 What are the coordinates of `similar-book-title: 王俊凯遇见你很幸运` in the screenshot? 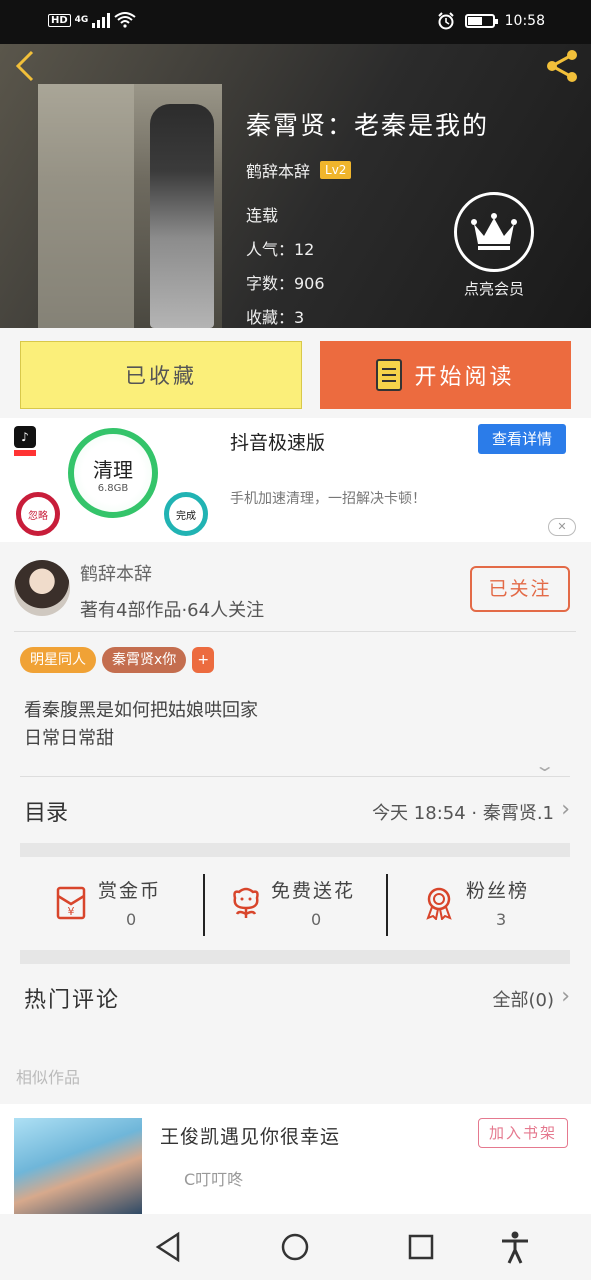 It's located at (250, 1135).